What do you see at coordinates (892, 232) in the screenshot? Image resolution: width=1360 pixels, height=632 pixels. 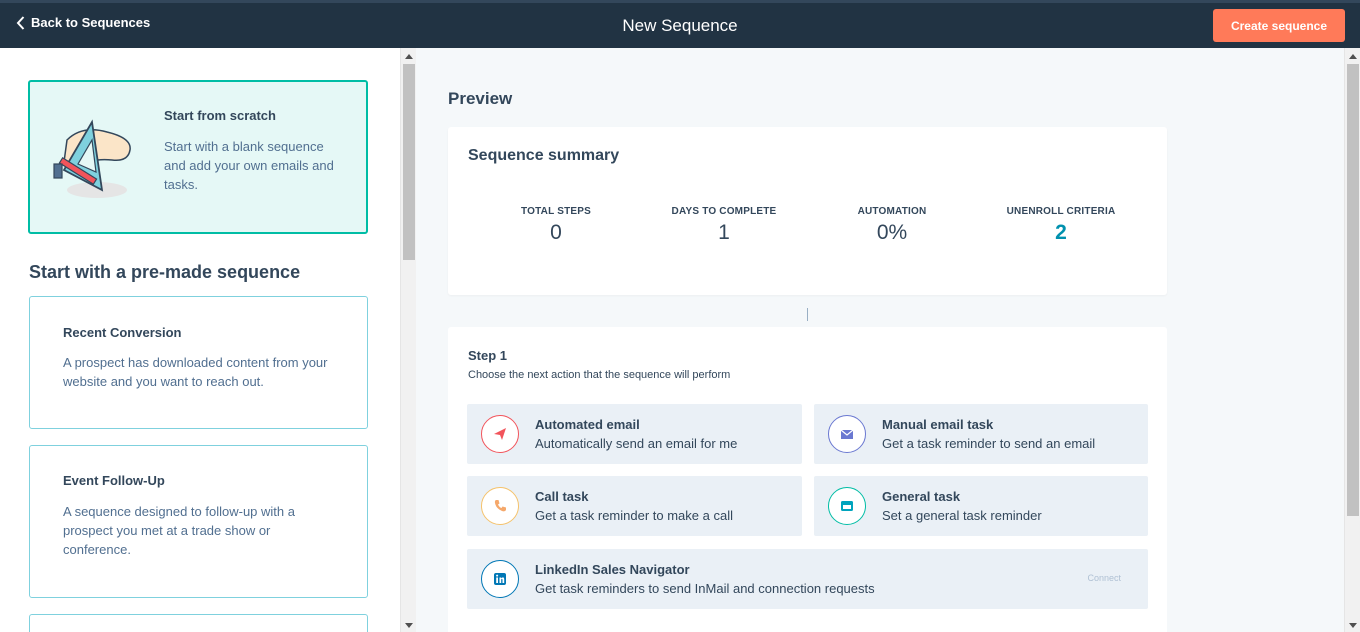 I see `stat-value: 0%` at bounding box center [892, 232].